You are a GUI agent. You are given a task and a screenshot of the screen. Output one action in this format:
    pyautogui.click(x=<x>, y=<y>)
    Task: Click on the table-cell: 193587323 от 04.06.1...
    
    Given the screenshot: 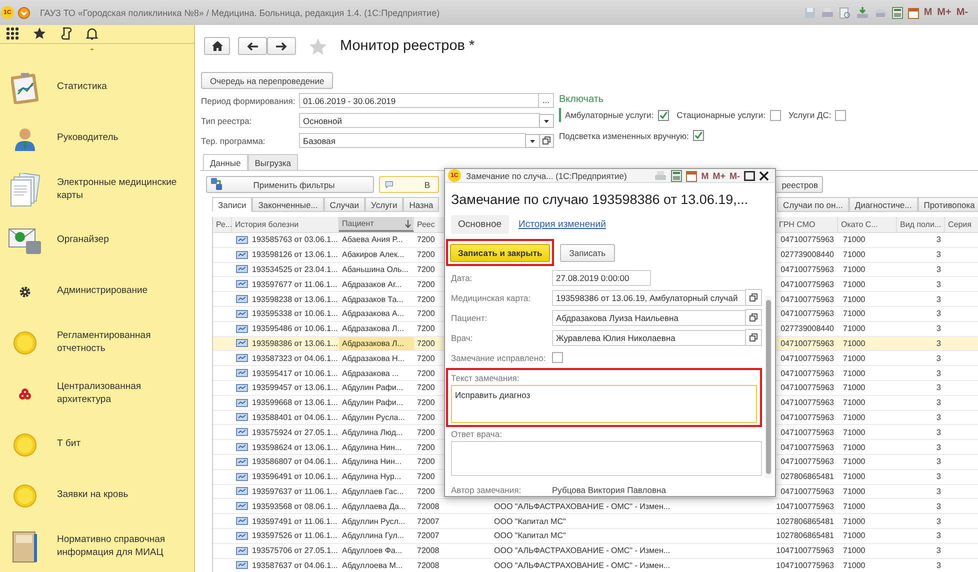 What is the action you would take?
    pyautogui.click(x=295, y=358)
    